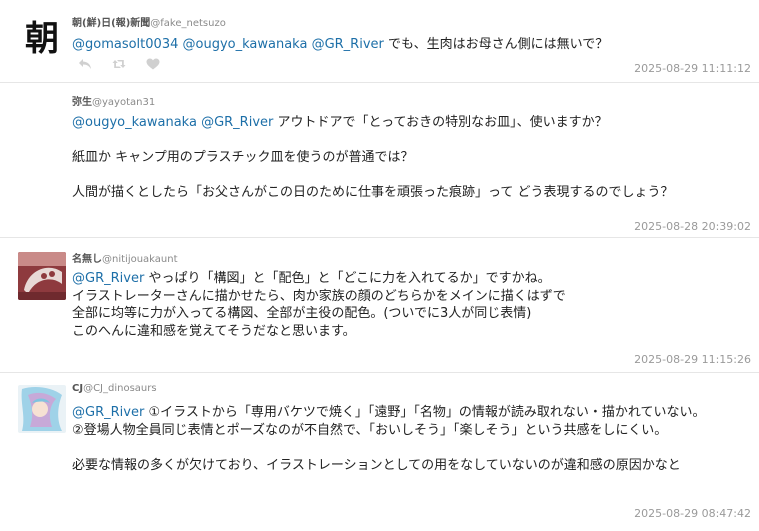  I want to click on tweet-line: イラストレーターさんに描かせたら、肉か家族の顔のどちらかをメインに描くはずで, so click(319, 296).